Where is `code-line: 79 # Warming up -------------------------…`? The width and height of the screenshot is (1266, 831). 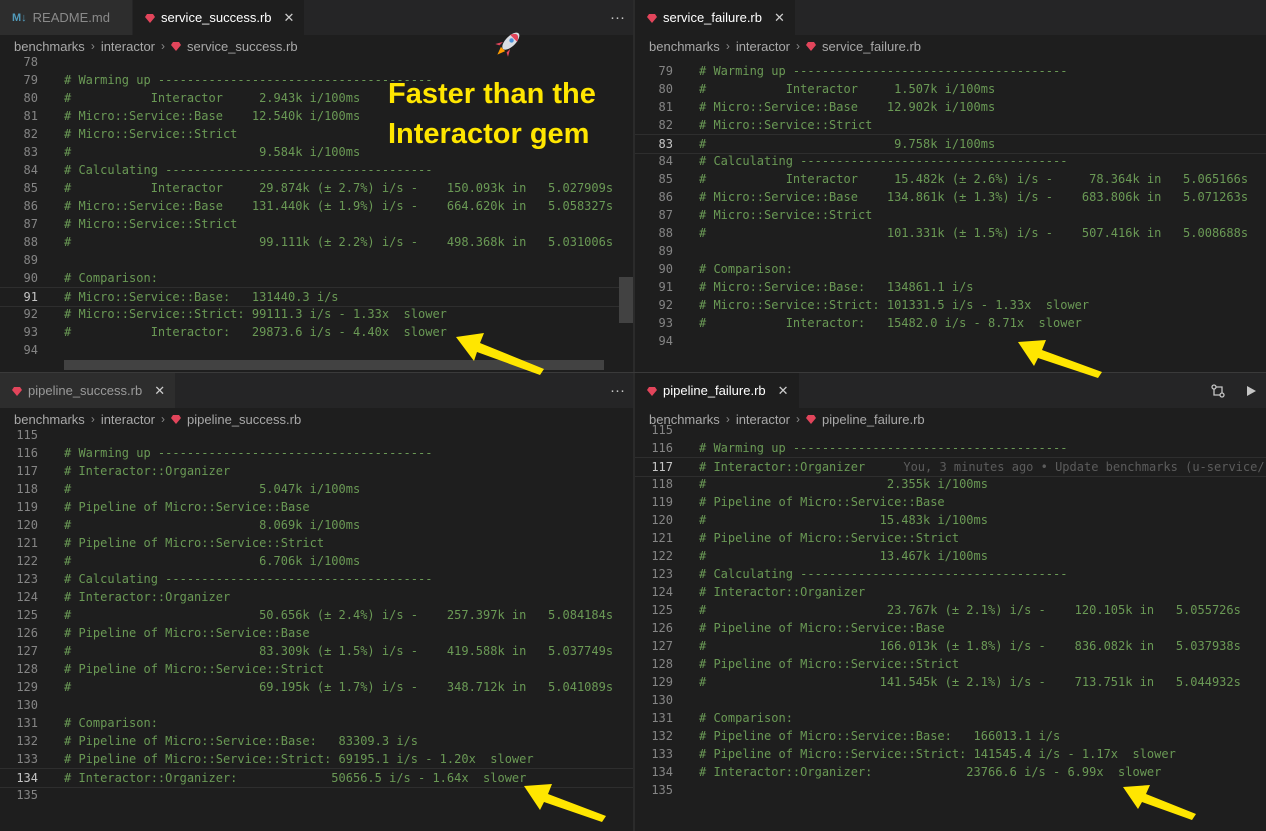
code-line: 79 # Warming up -------------------------… is located at coordinates (950, 71).